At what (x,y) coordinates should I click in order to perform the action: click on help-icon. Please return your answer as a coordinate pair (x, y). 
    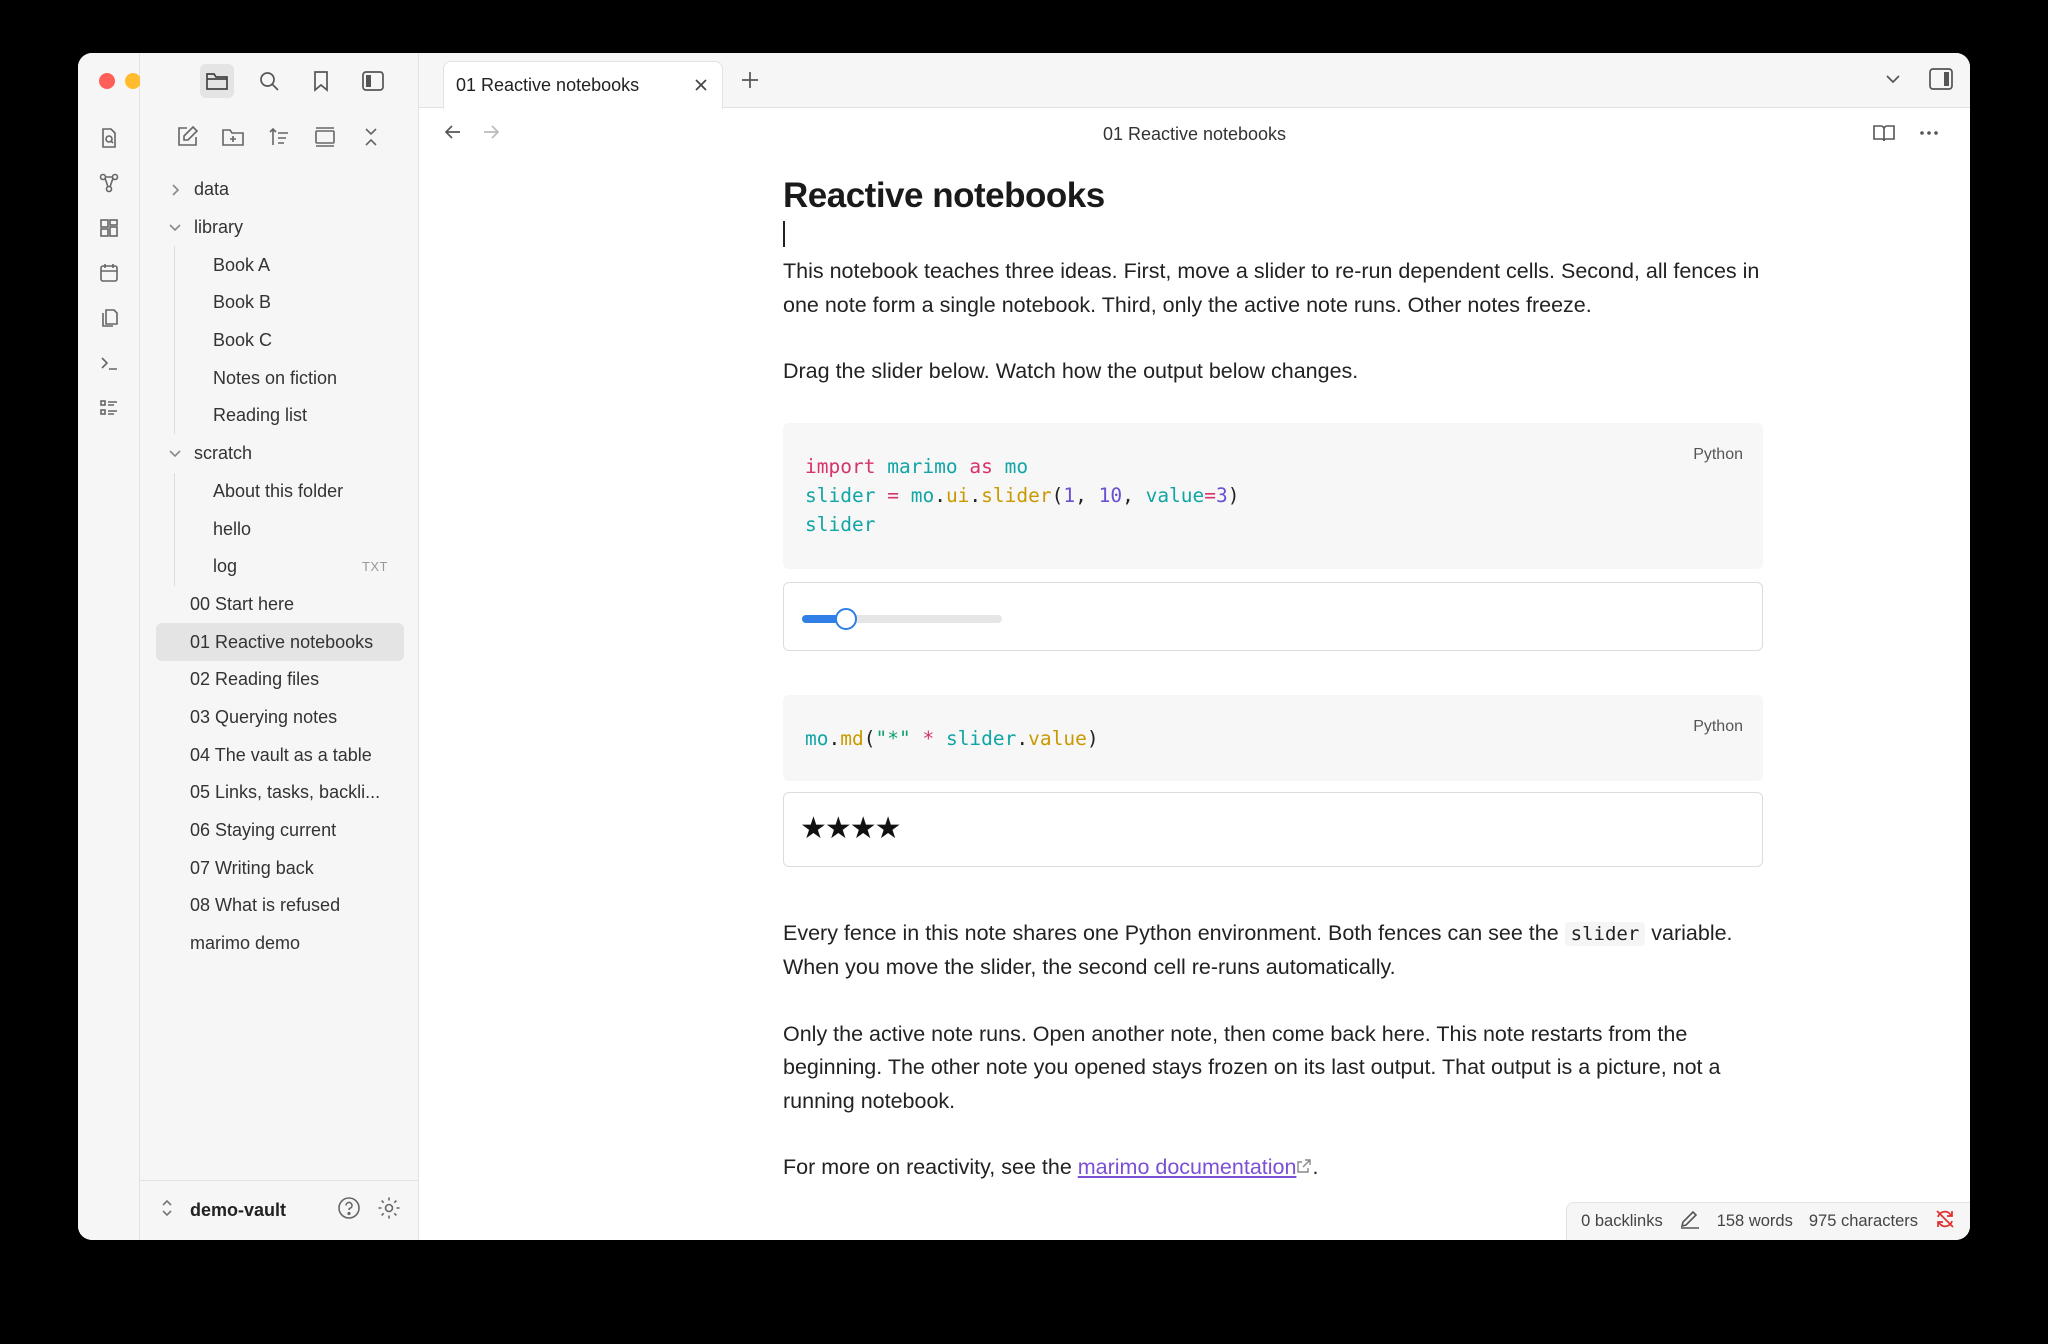
    Looking at the image, I should click on (349, 1210).